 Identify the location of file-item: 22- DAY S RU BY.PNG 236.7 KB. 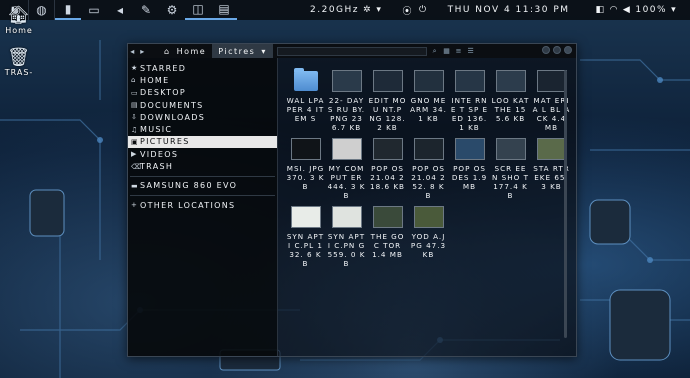
(346, 100).